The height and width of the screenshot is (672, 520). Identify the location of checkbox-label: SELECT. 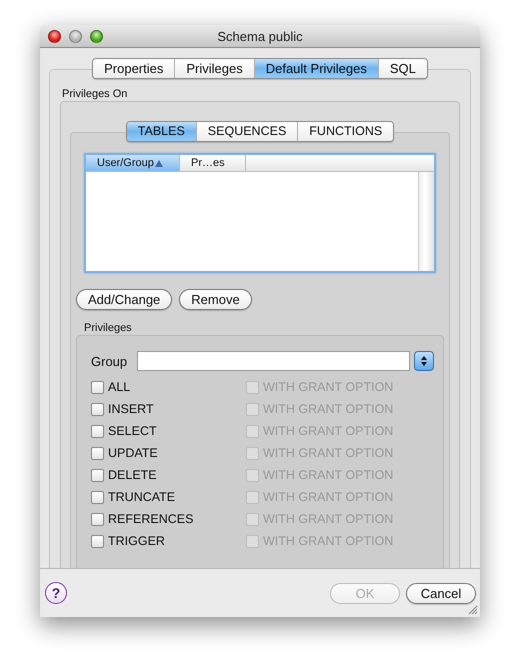
(132, 431).